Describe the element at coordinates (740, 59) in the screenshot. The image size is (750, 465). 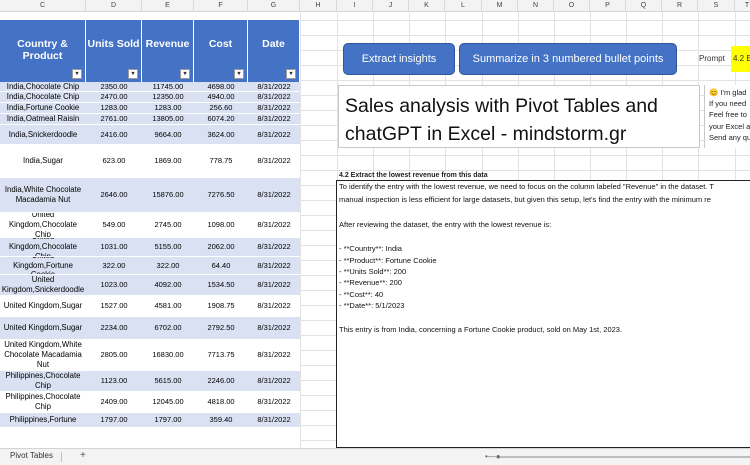
I see `prompt-cell: 4.2 Ex` at that location.